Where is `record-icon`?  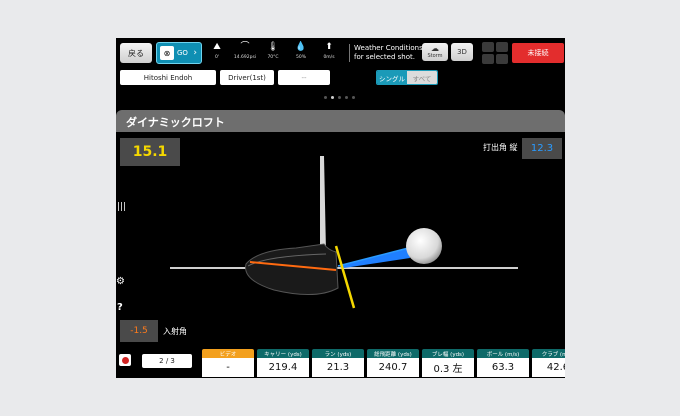 record-icon is located at coordinates (125, 360).